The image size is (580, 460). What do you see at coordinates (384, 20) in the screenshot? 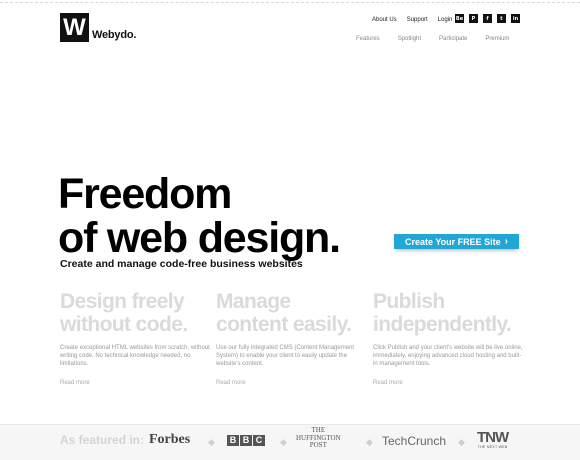
I see `nav-about-us: About Us` at bounding box center [384, 20].